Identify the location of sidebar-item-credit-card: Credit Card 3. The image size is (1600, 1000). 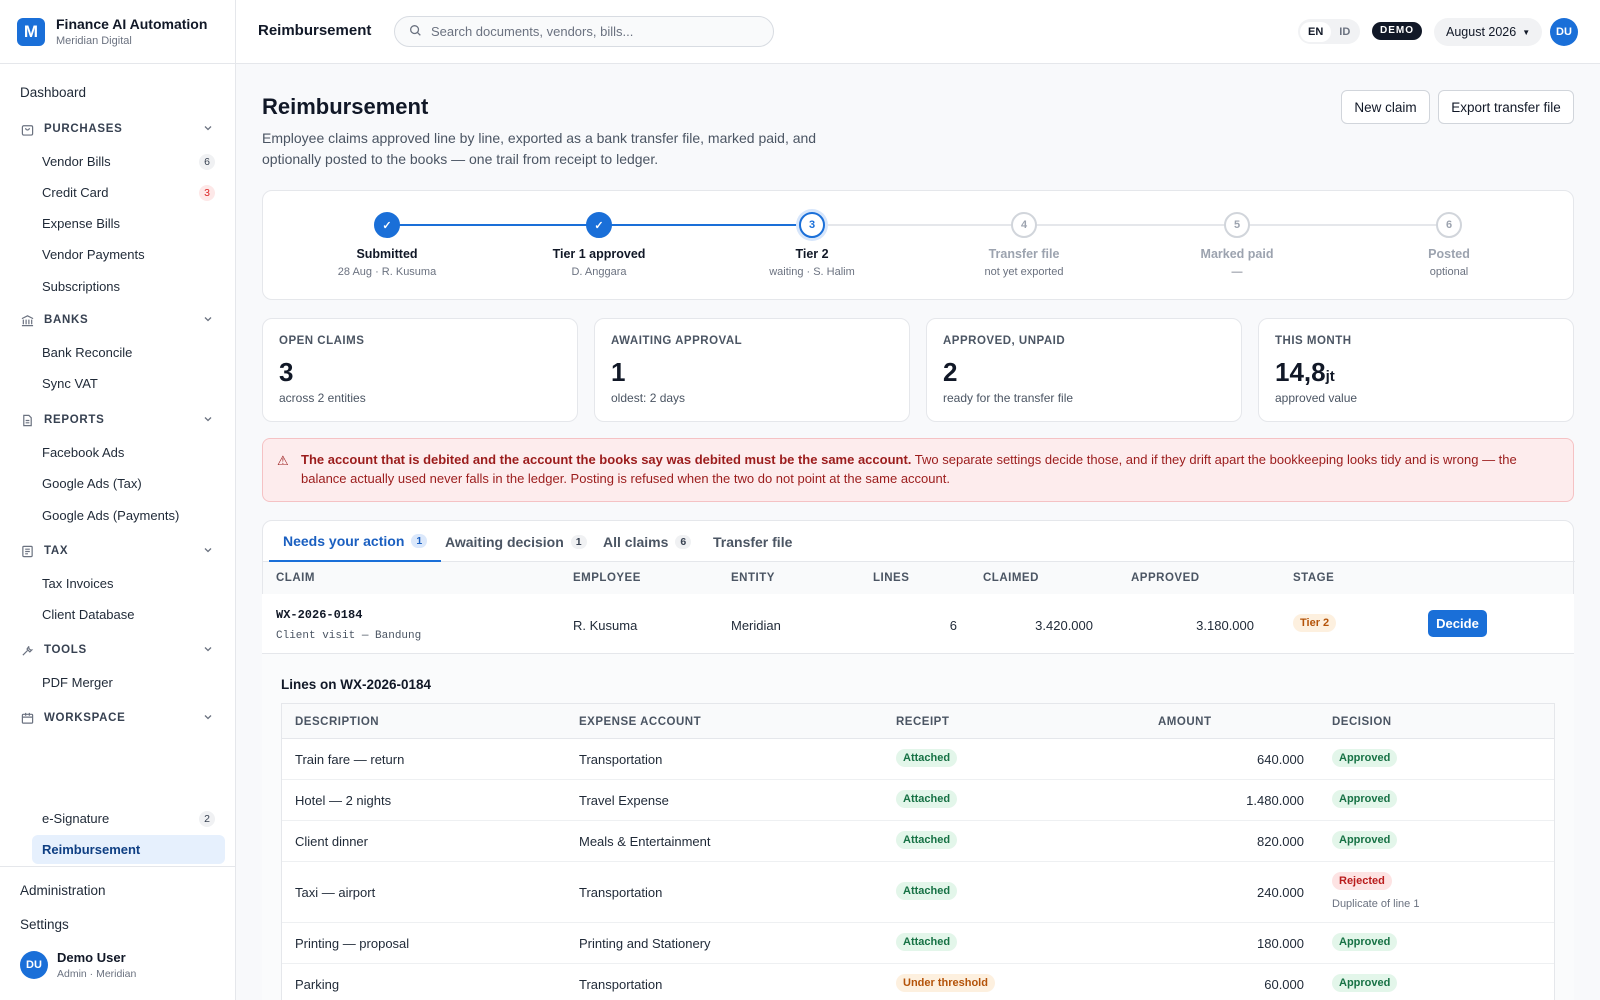
(128, 192).